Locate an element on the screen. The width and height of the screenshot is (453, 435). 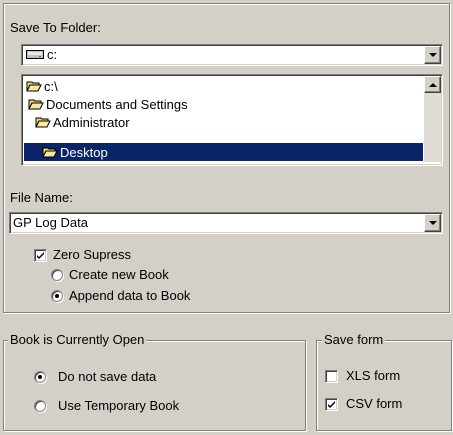
tree-item-desktop: Desktop is located at coordinates (223, 152).